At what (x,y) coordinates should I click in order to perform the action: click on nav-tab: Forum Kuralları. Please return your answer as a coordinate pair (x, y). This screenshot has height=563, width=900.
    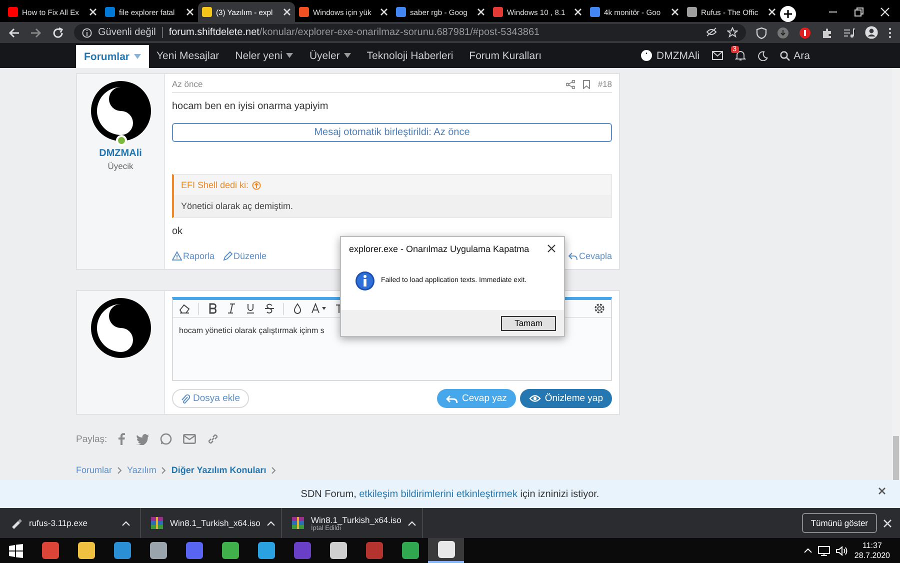
    Looking at the image, I should click on (505, 55).